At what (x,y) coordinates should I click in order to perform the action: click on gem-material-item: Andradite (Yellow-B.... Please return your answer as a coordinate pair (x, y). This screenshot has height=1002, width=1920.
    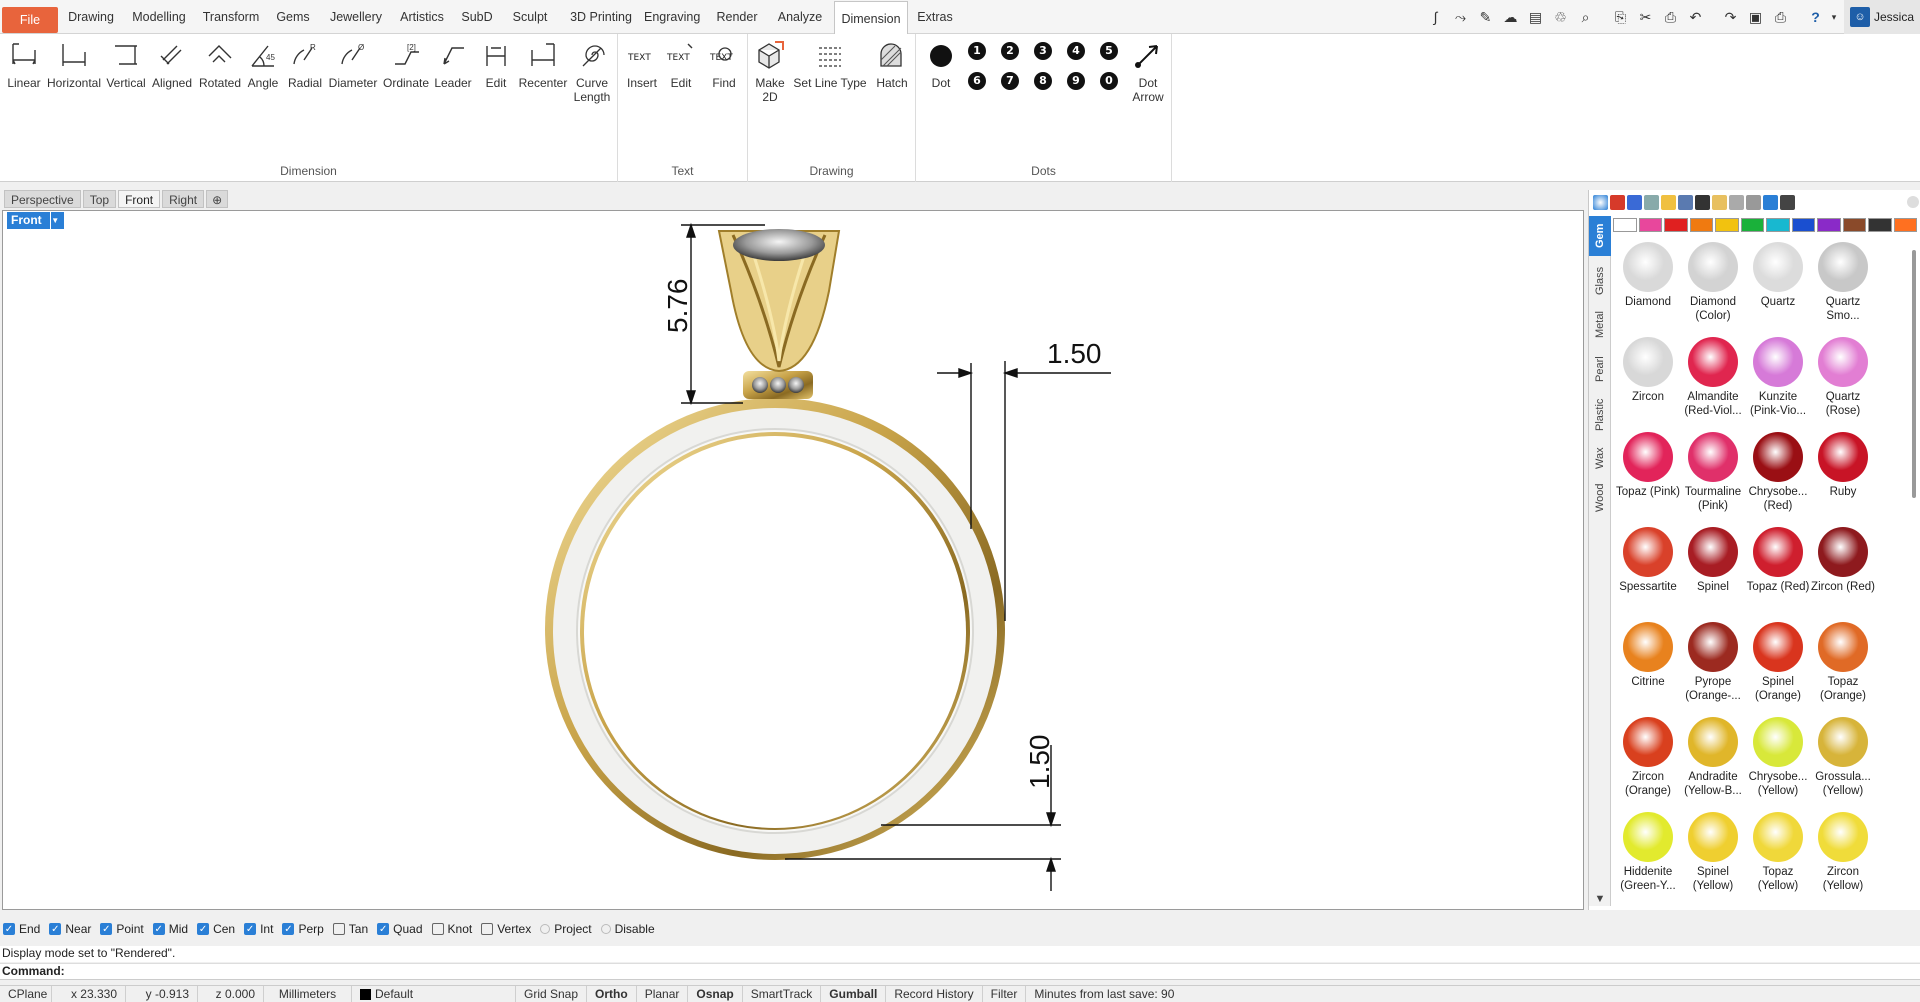
    Looking at the image, I should click on (1713, 757).